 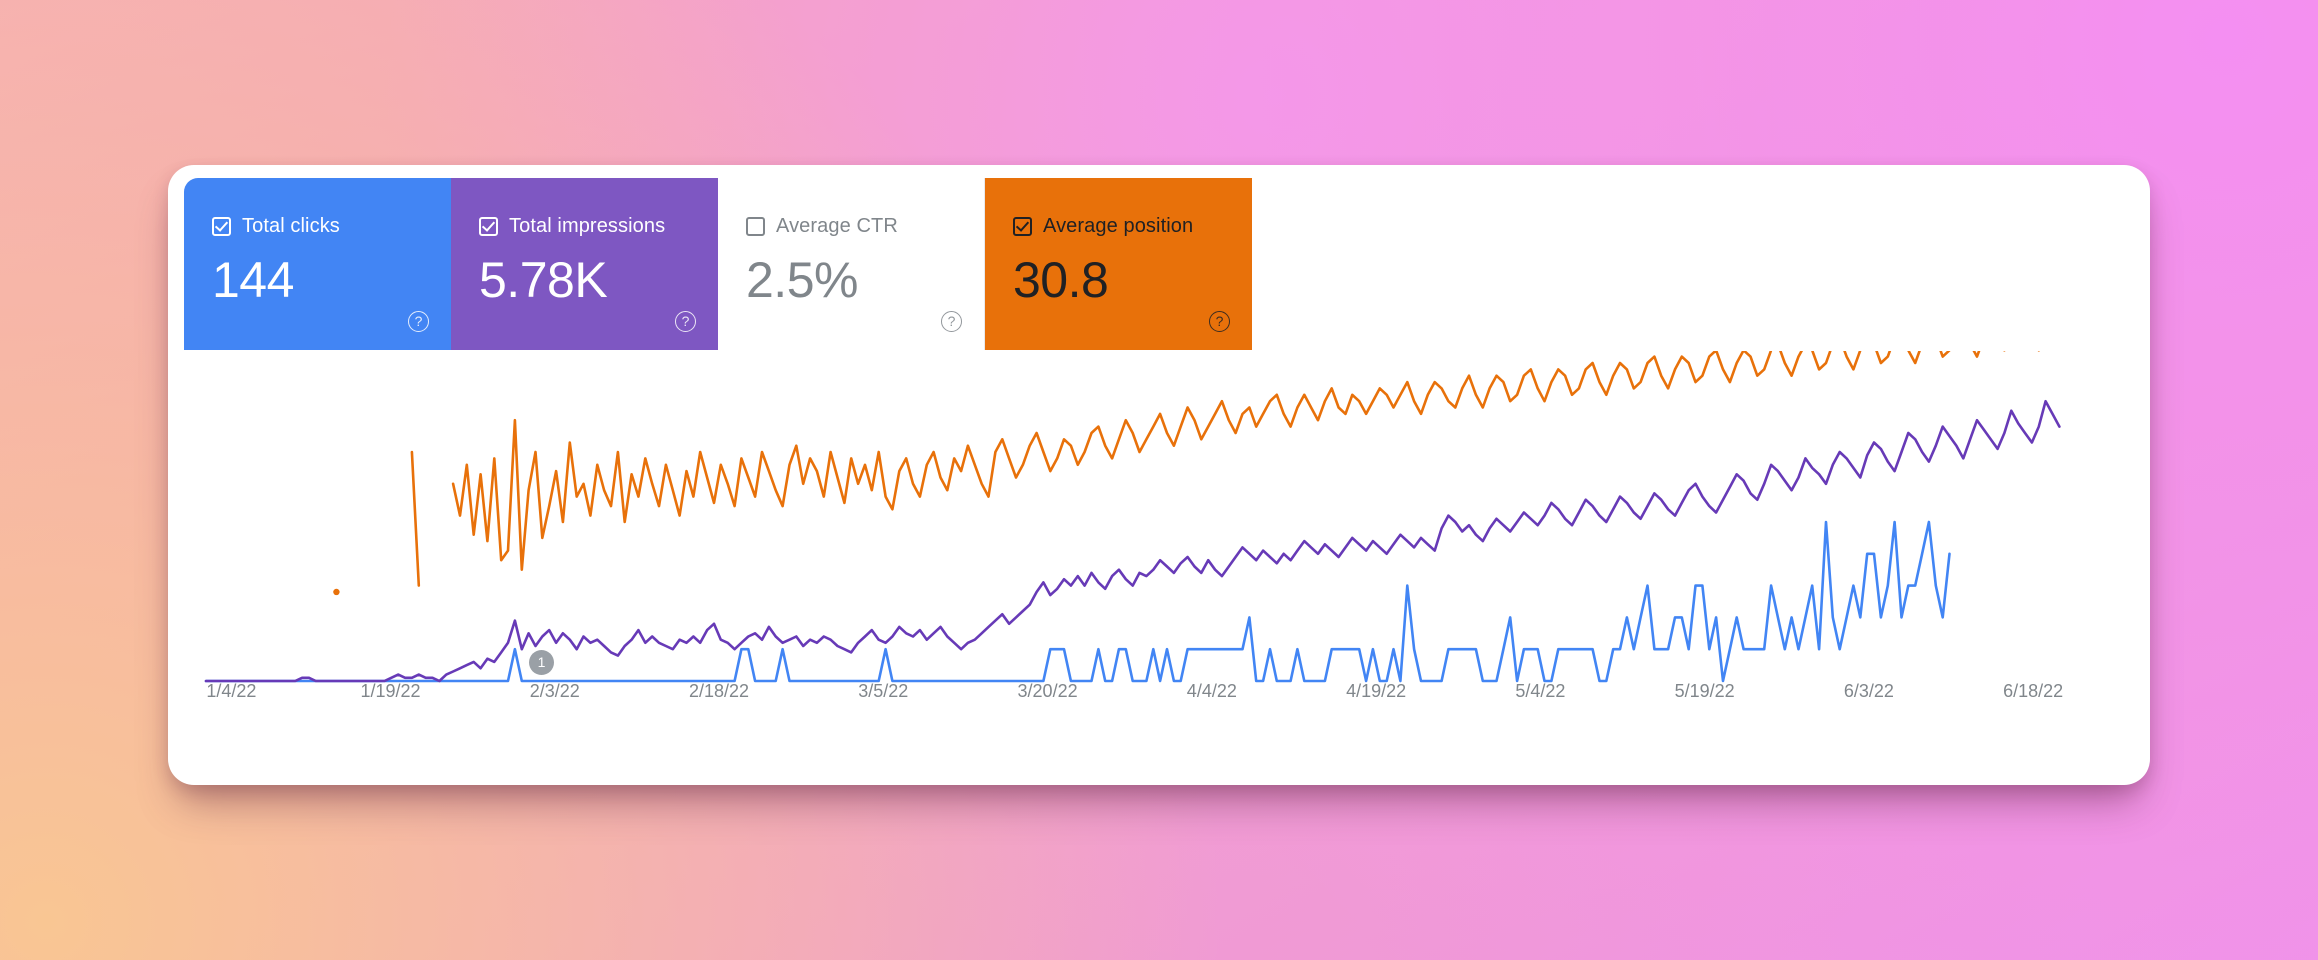 I want to click on metric-card-average-ctr: Average CTR 2.5% ?, so click(x=851, y=264).